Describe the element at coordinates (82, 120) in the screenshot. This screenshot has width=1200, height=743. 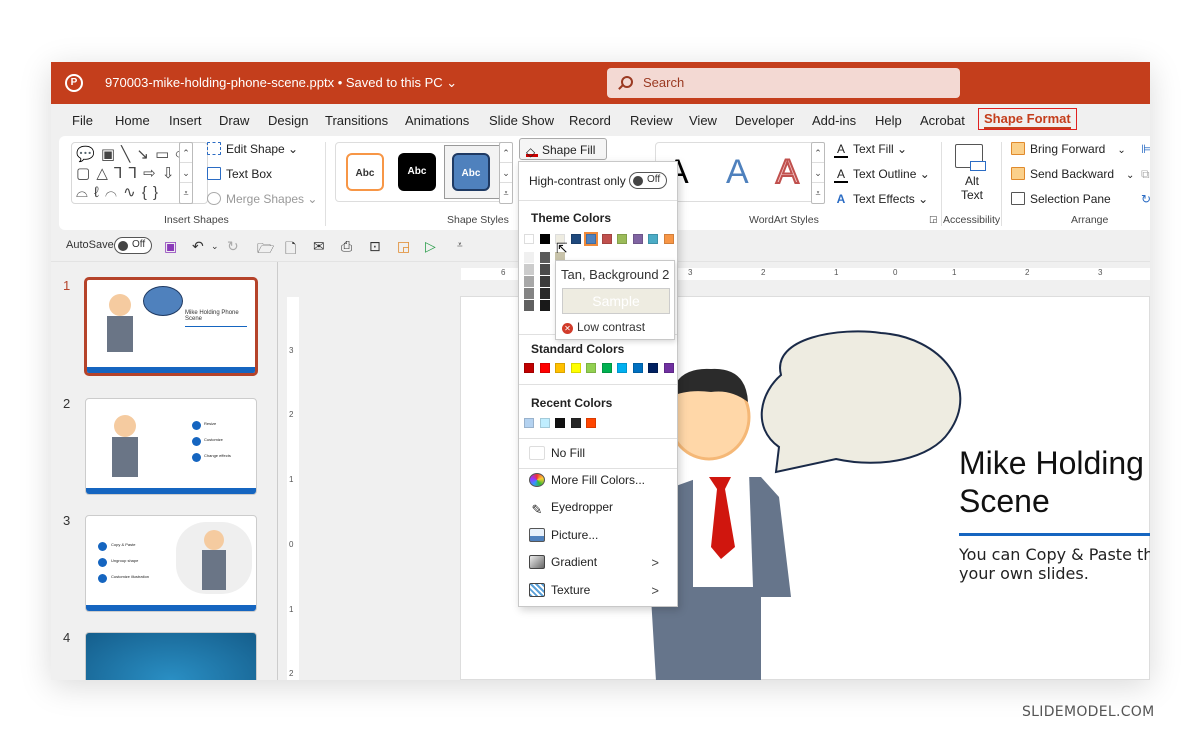
I see `tab-file: File` at that location.